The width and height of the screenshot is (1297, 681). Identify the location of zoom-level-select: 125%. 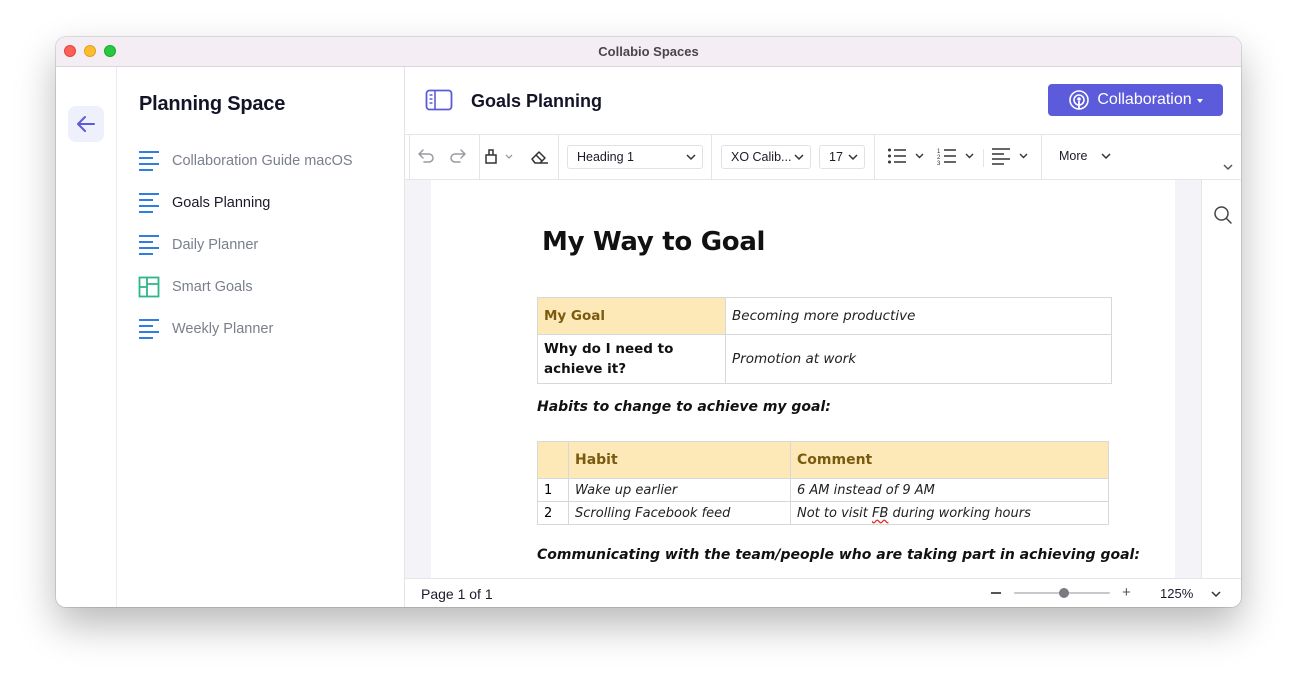
(1190, 593).